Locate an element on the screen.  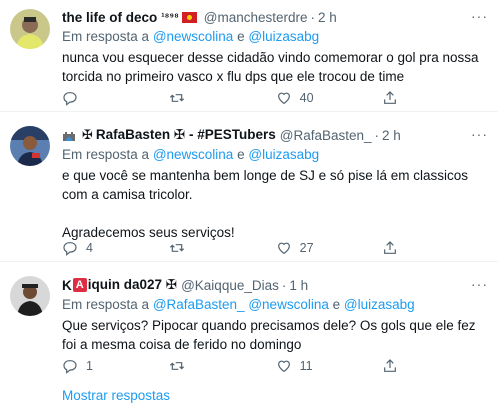
action-bar: 1 11 is located at coordinates (242, 366).